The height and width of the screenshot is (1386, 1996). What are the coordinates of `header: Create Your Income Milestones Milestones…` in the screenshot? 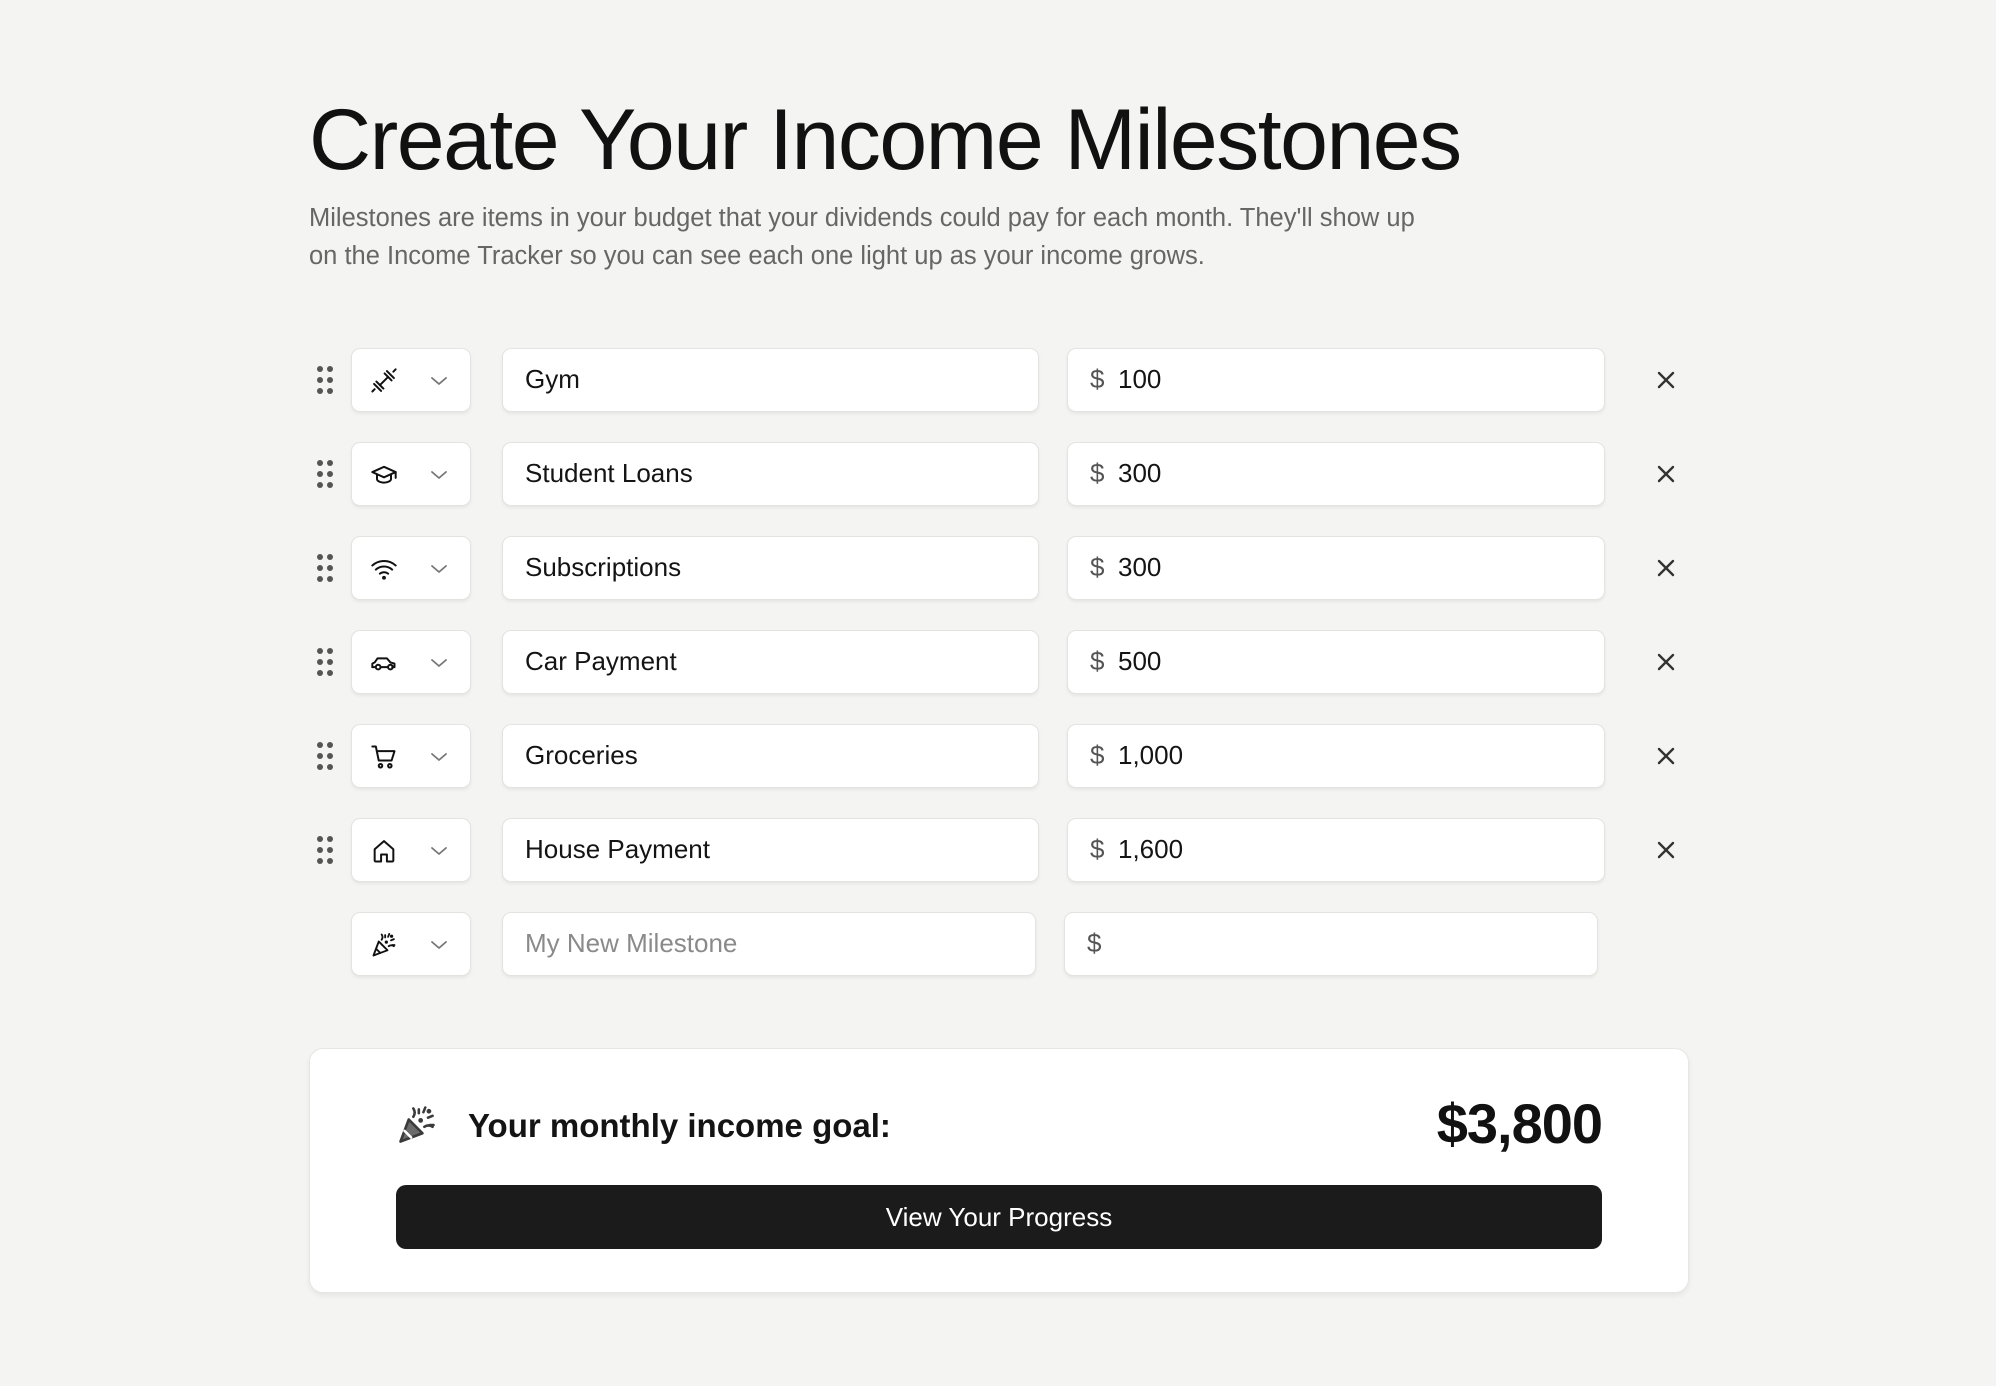 It's located at (1009, 180).